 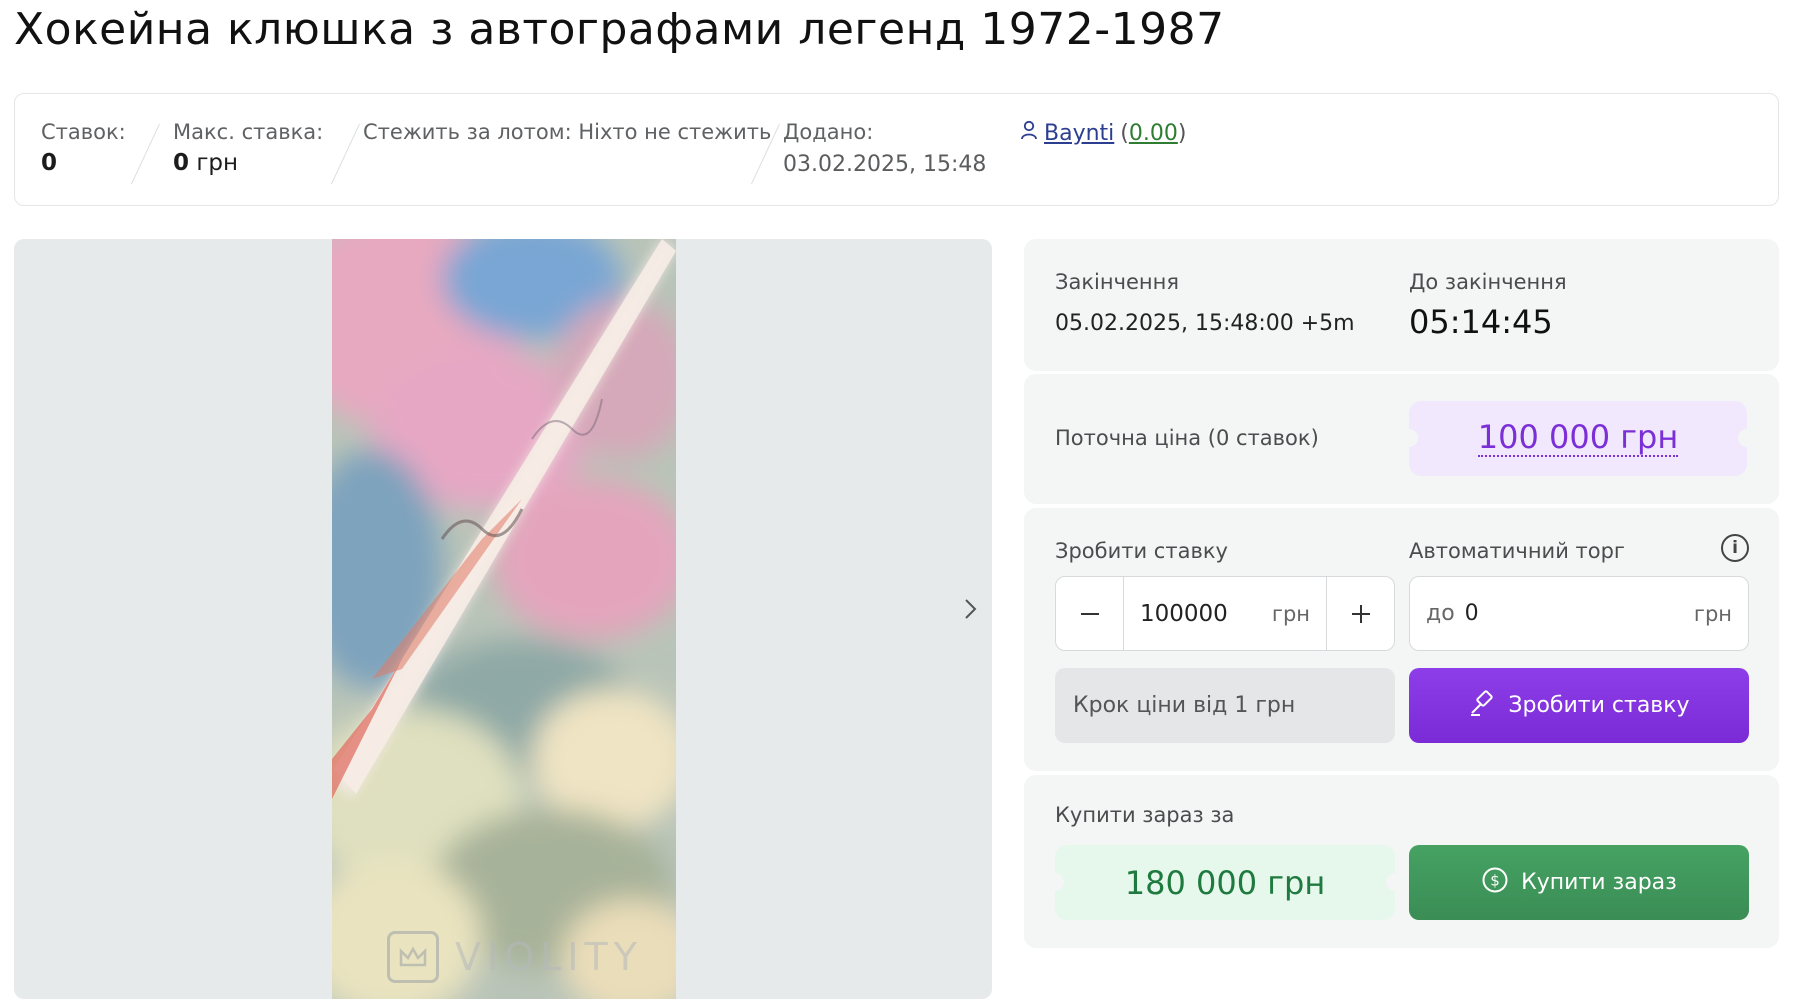 What do you see at coordinates (885, 164) in the screenshot?
I see `added-value: 03.02.2025, 15:48` at bounding box center [885, 164].